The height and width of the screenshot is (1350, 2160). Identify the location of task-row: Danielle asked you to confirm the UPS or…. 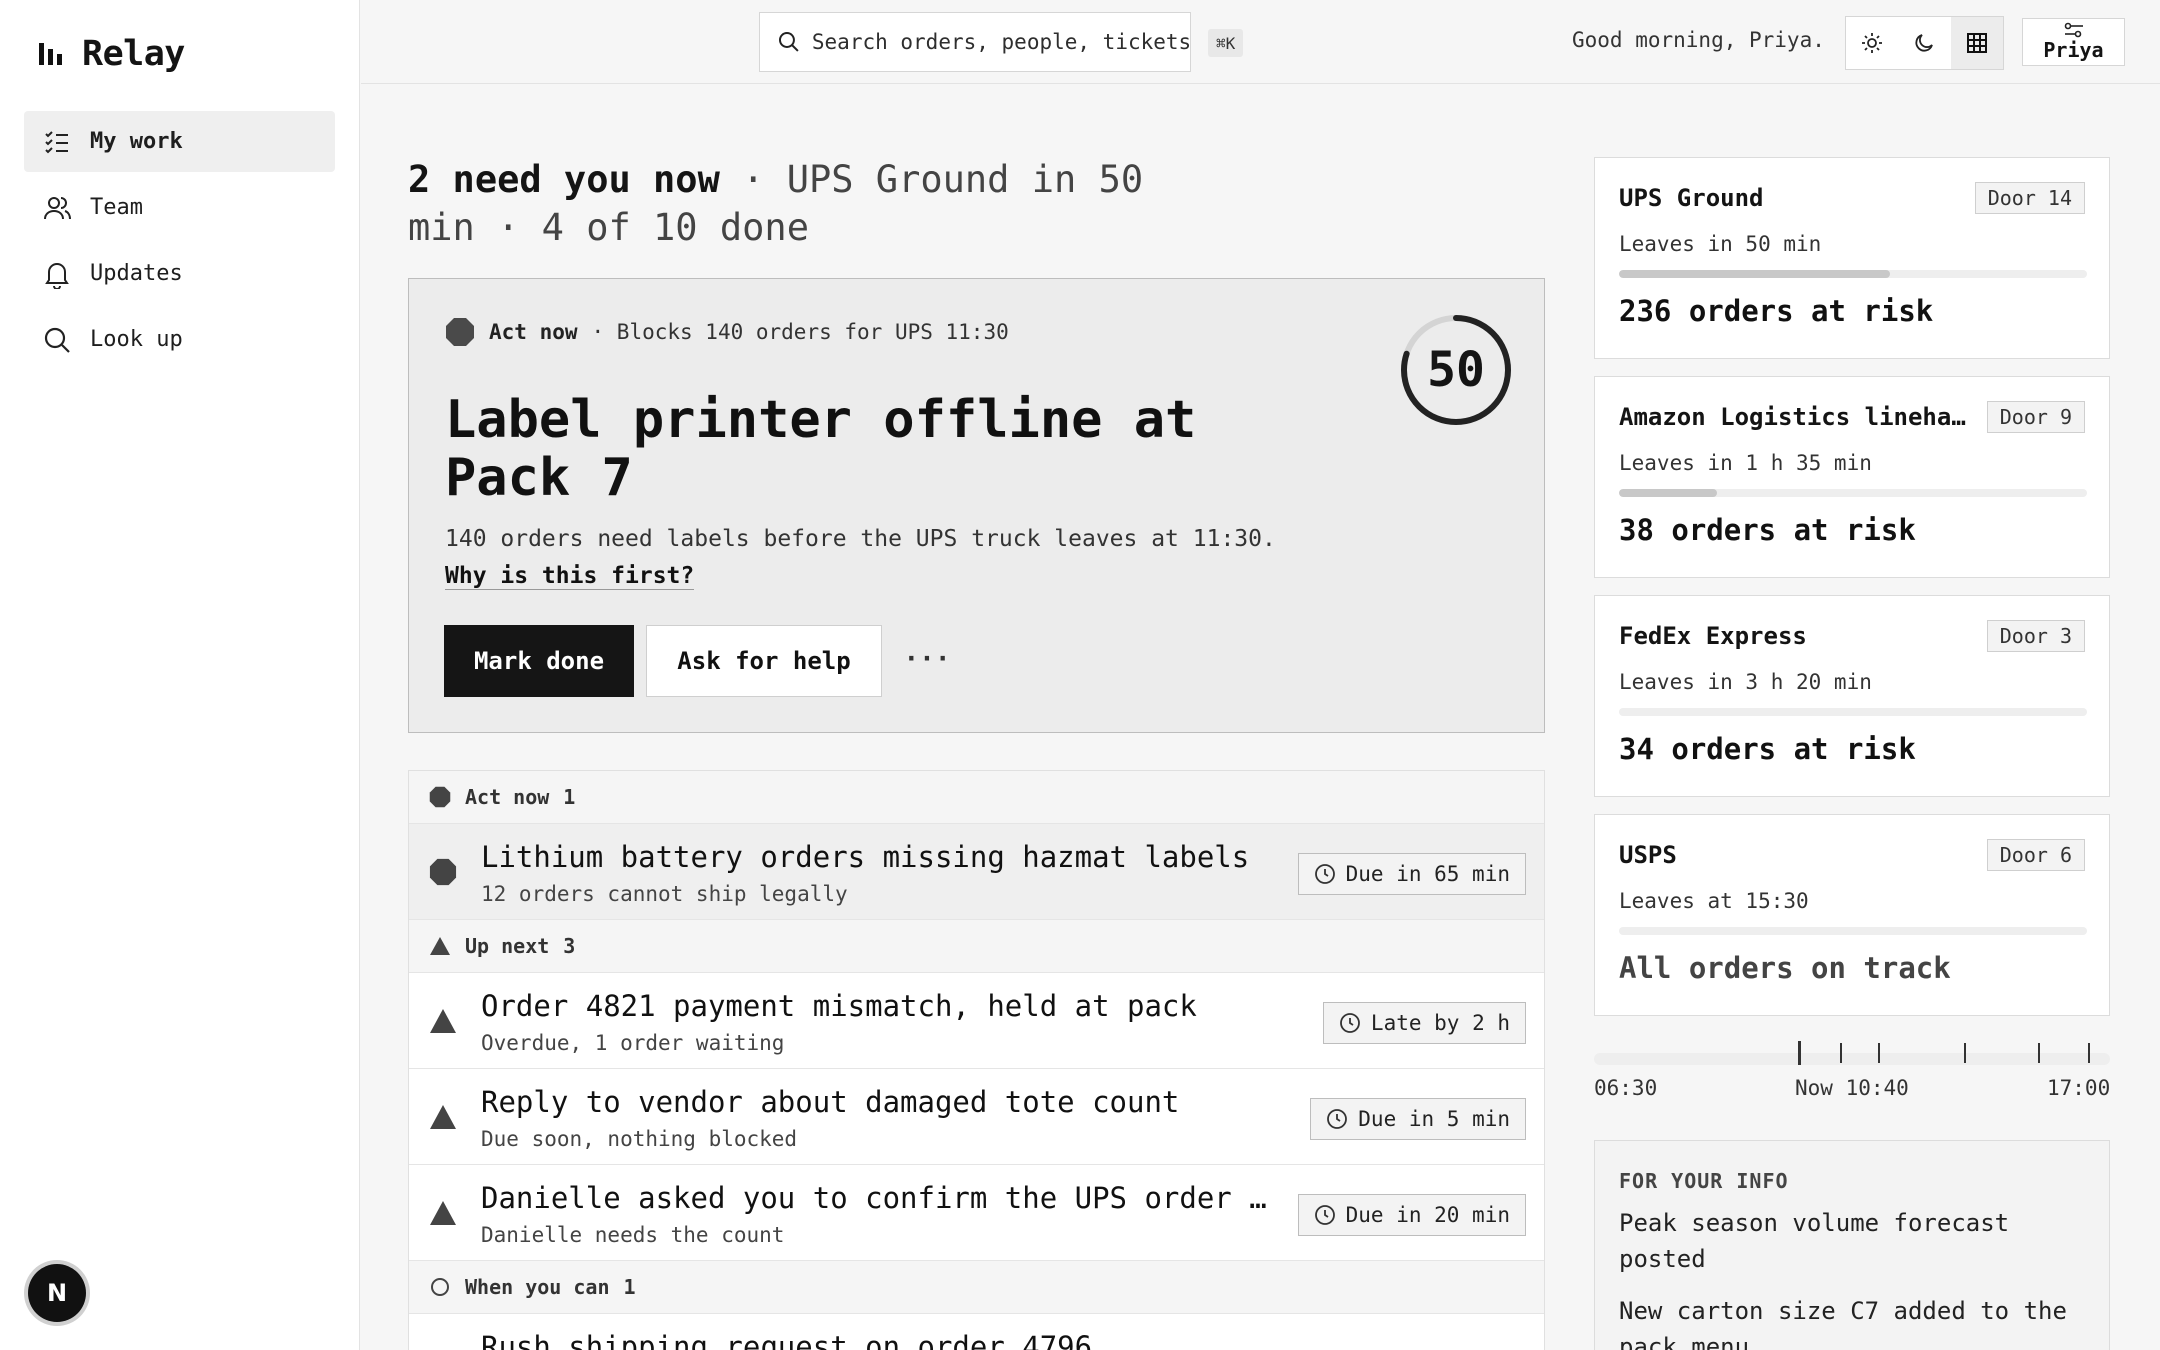
(976, 1213).